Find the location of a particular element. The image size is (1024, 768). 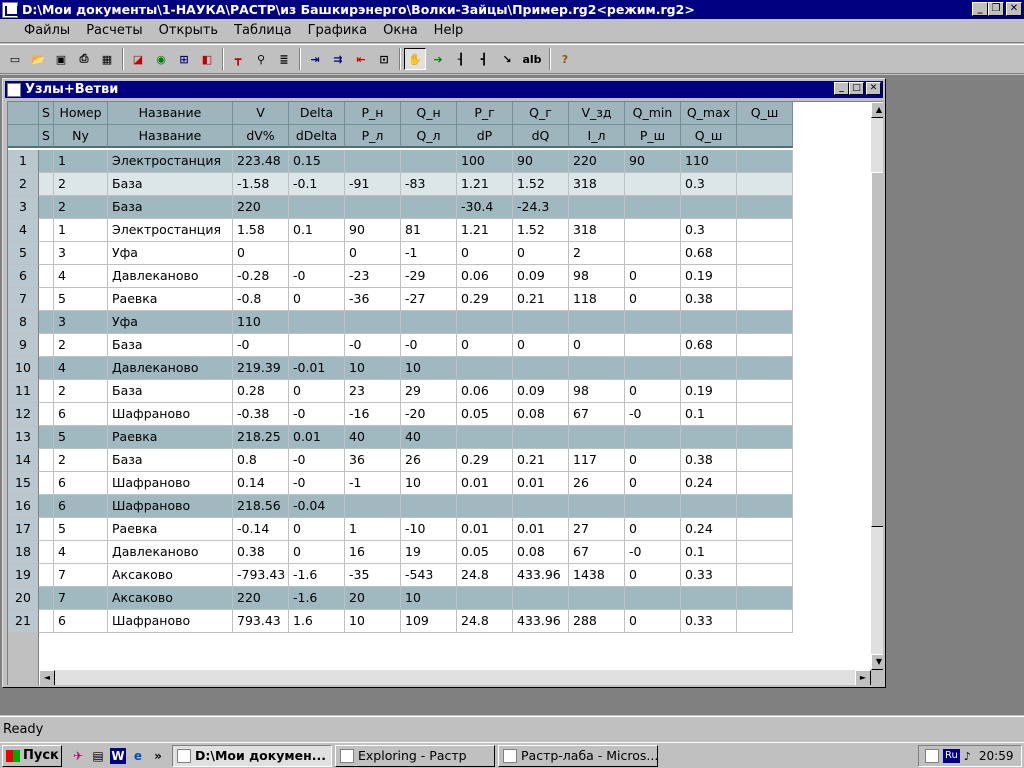

table-row: 11 2 База 0.28 0 23 29 0.06 0.09 98 0 0.19 is located at coordinates (400, 391).